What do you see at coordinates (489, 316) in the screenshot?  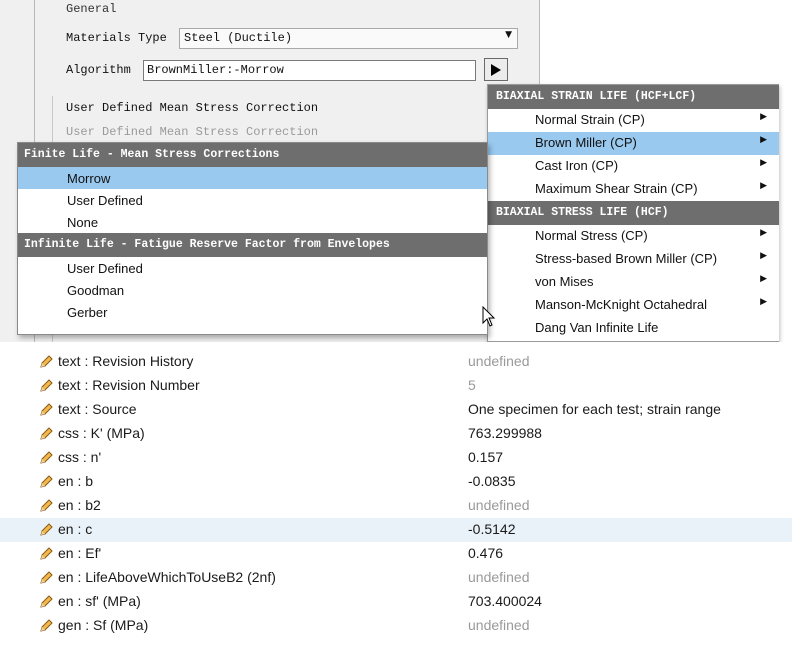 I see `mouse-cursor-icon` at bounding box center [489, 316].